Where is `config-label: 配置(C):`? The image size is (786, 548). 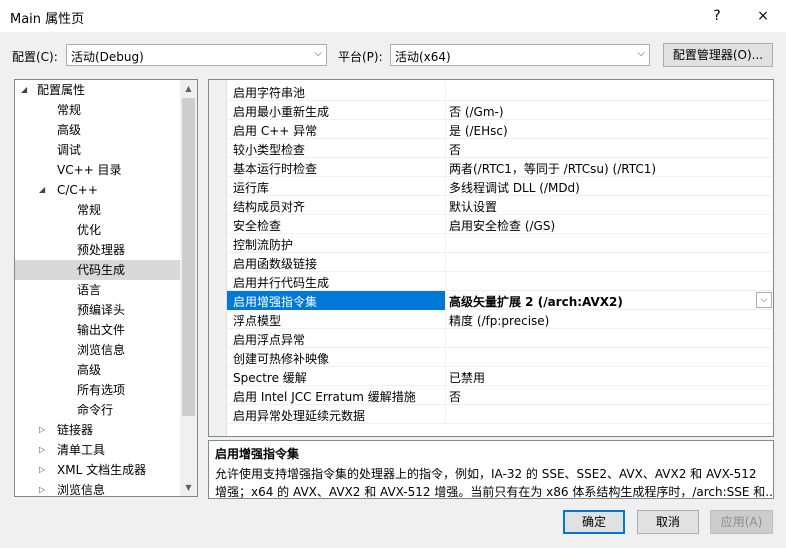
config-label: 配置(C): is located at coordinates (35, 57).